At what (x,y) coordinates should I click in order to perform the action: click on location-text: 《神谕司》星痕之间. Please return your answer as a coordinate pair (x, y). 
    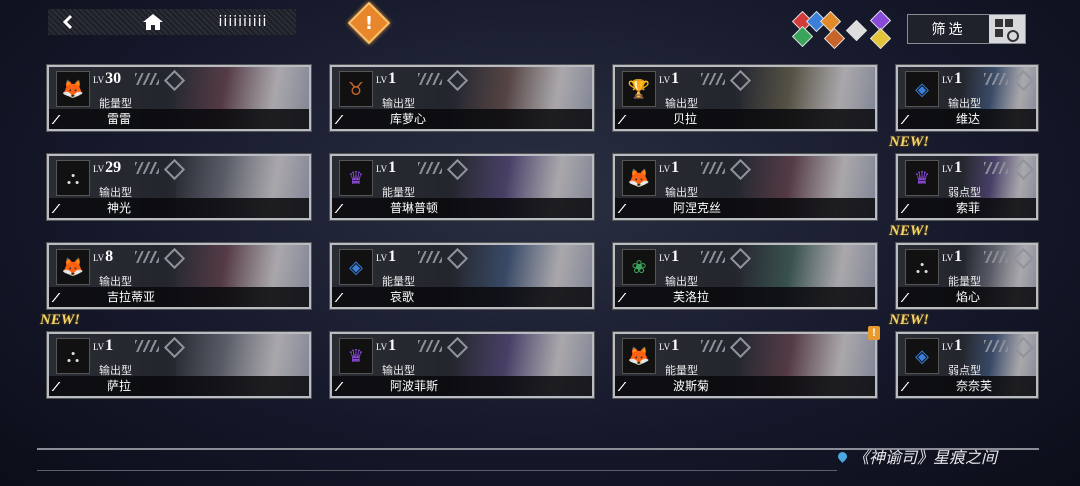
    Looking at the image, I should click on (925, 458).